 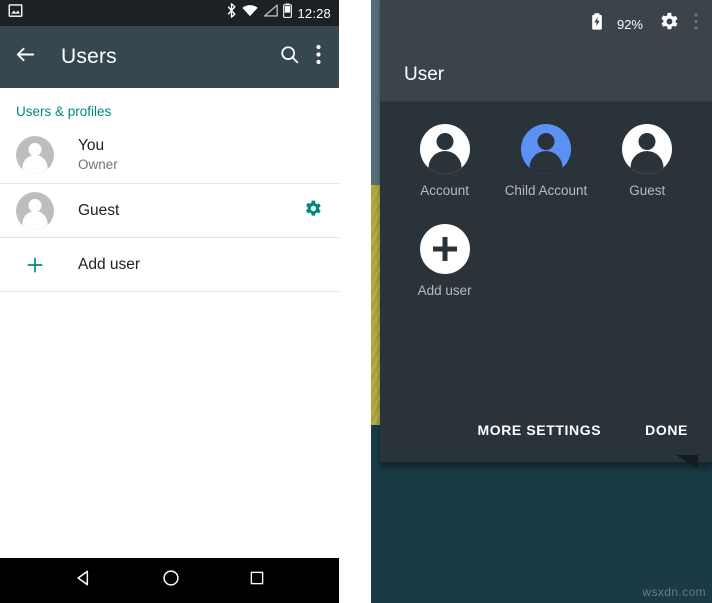 I want to click on list-item-add-user: Add user, so click(x=169, y=265).